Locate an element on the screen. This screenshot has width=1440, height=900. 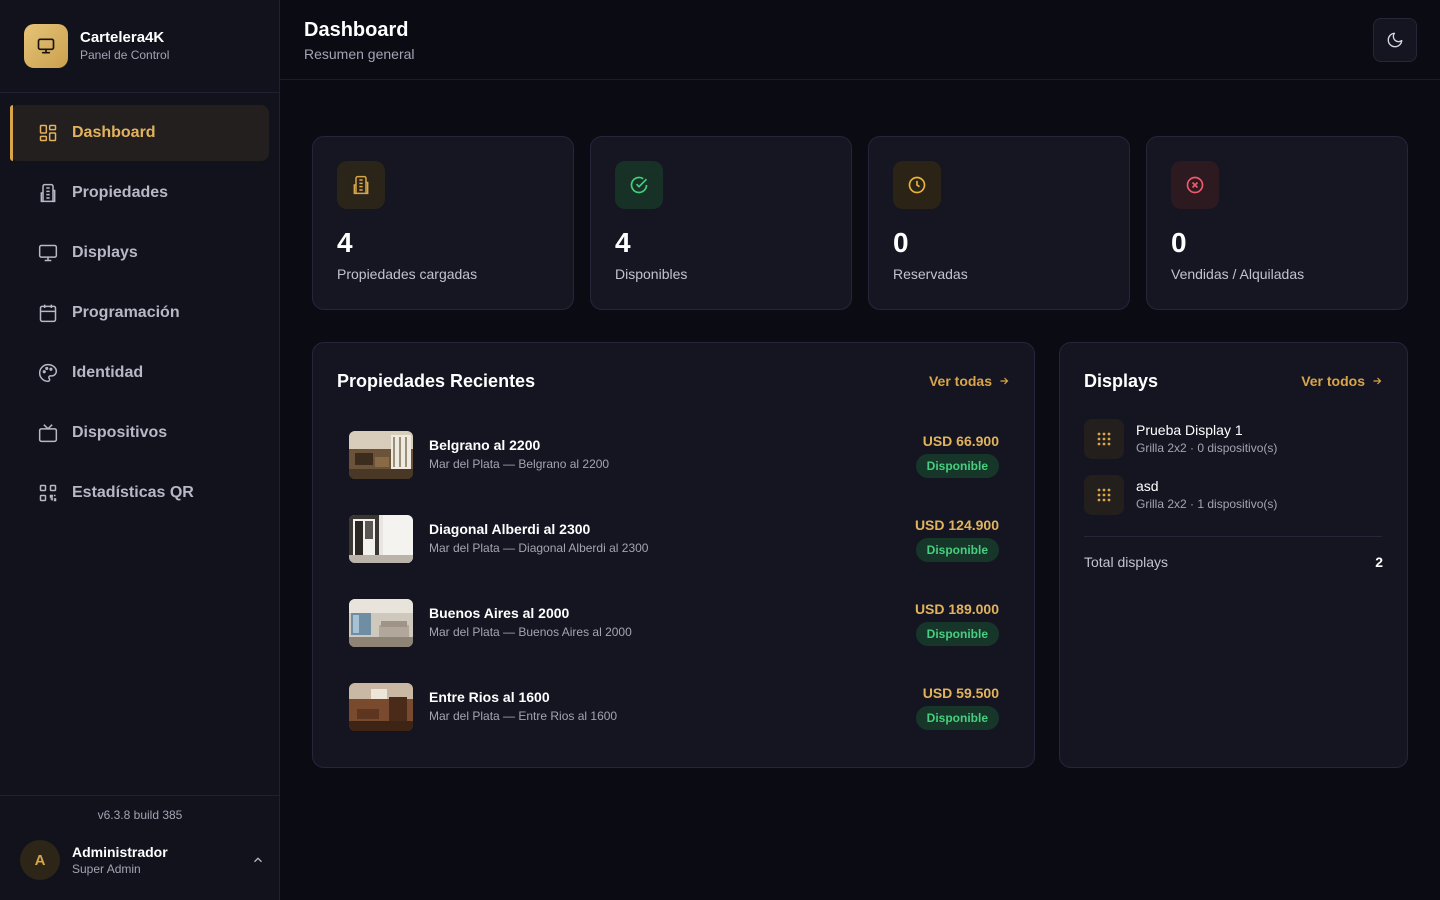
avatar: A is located at coordinates (40, 860).